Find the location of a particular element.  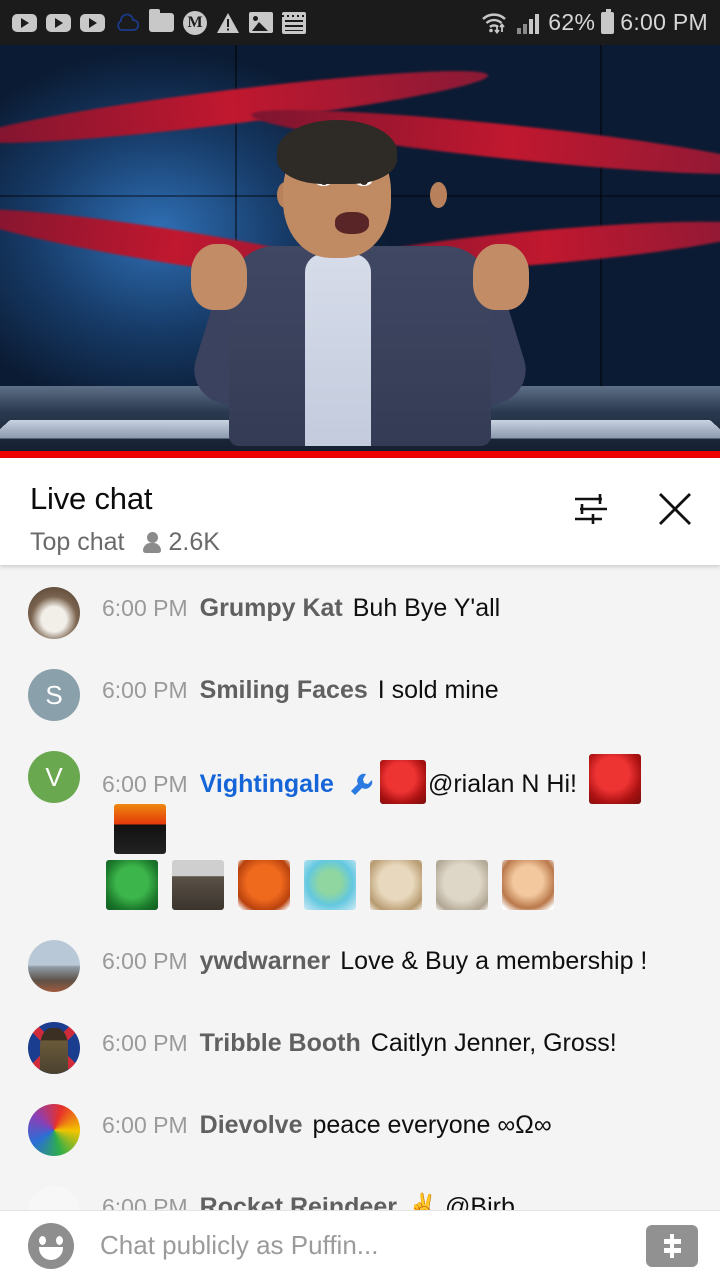

status-bar: M 62% 6:00 PM is located at coordinates (360, 22).